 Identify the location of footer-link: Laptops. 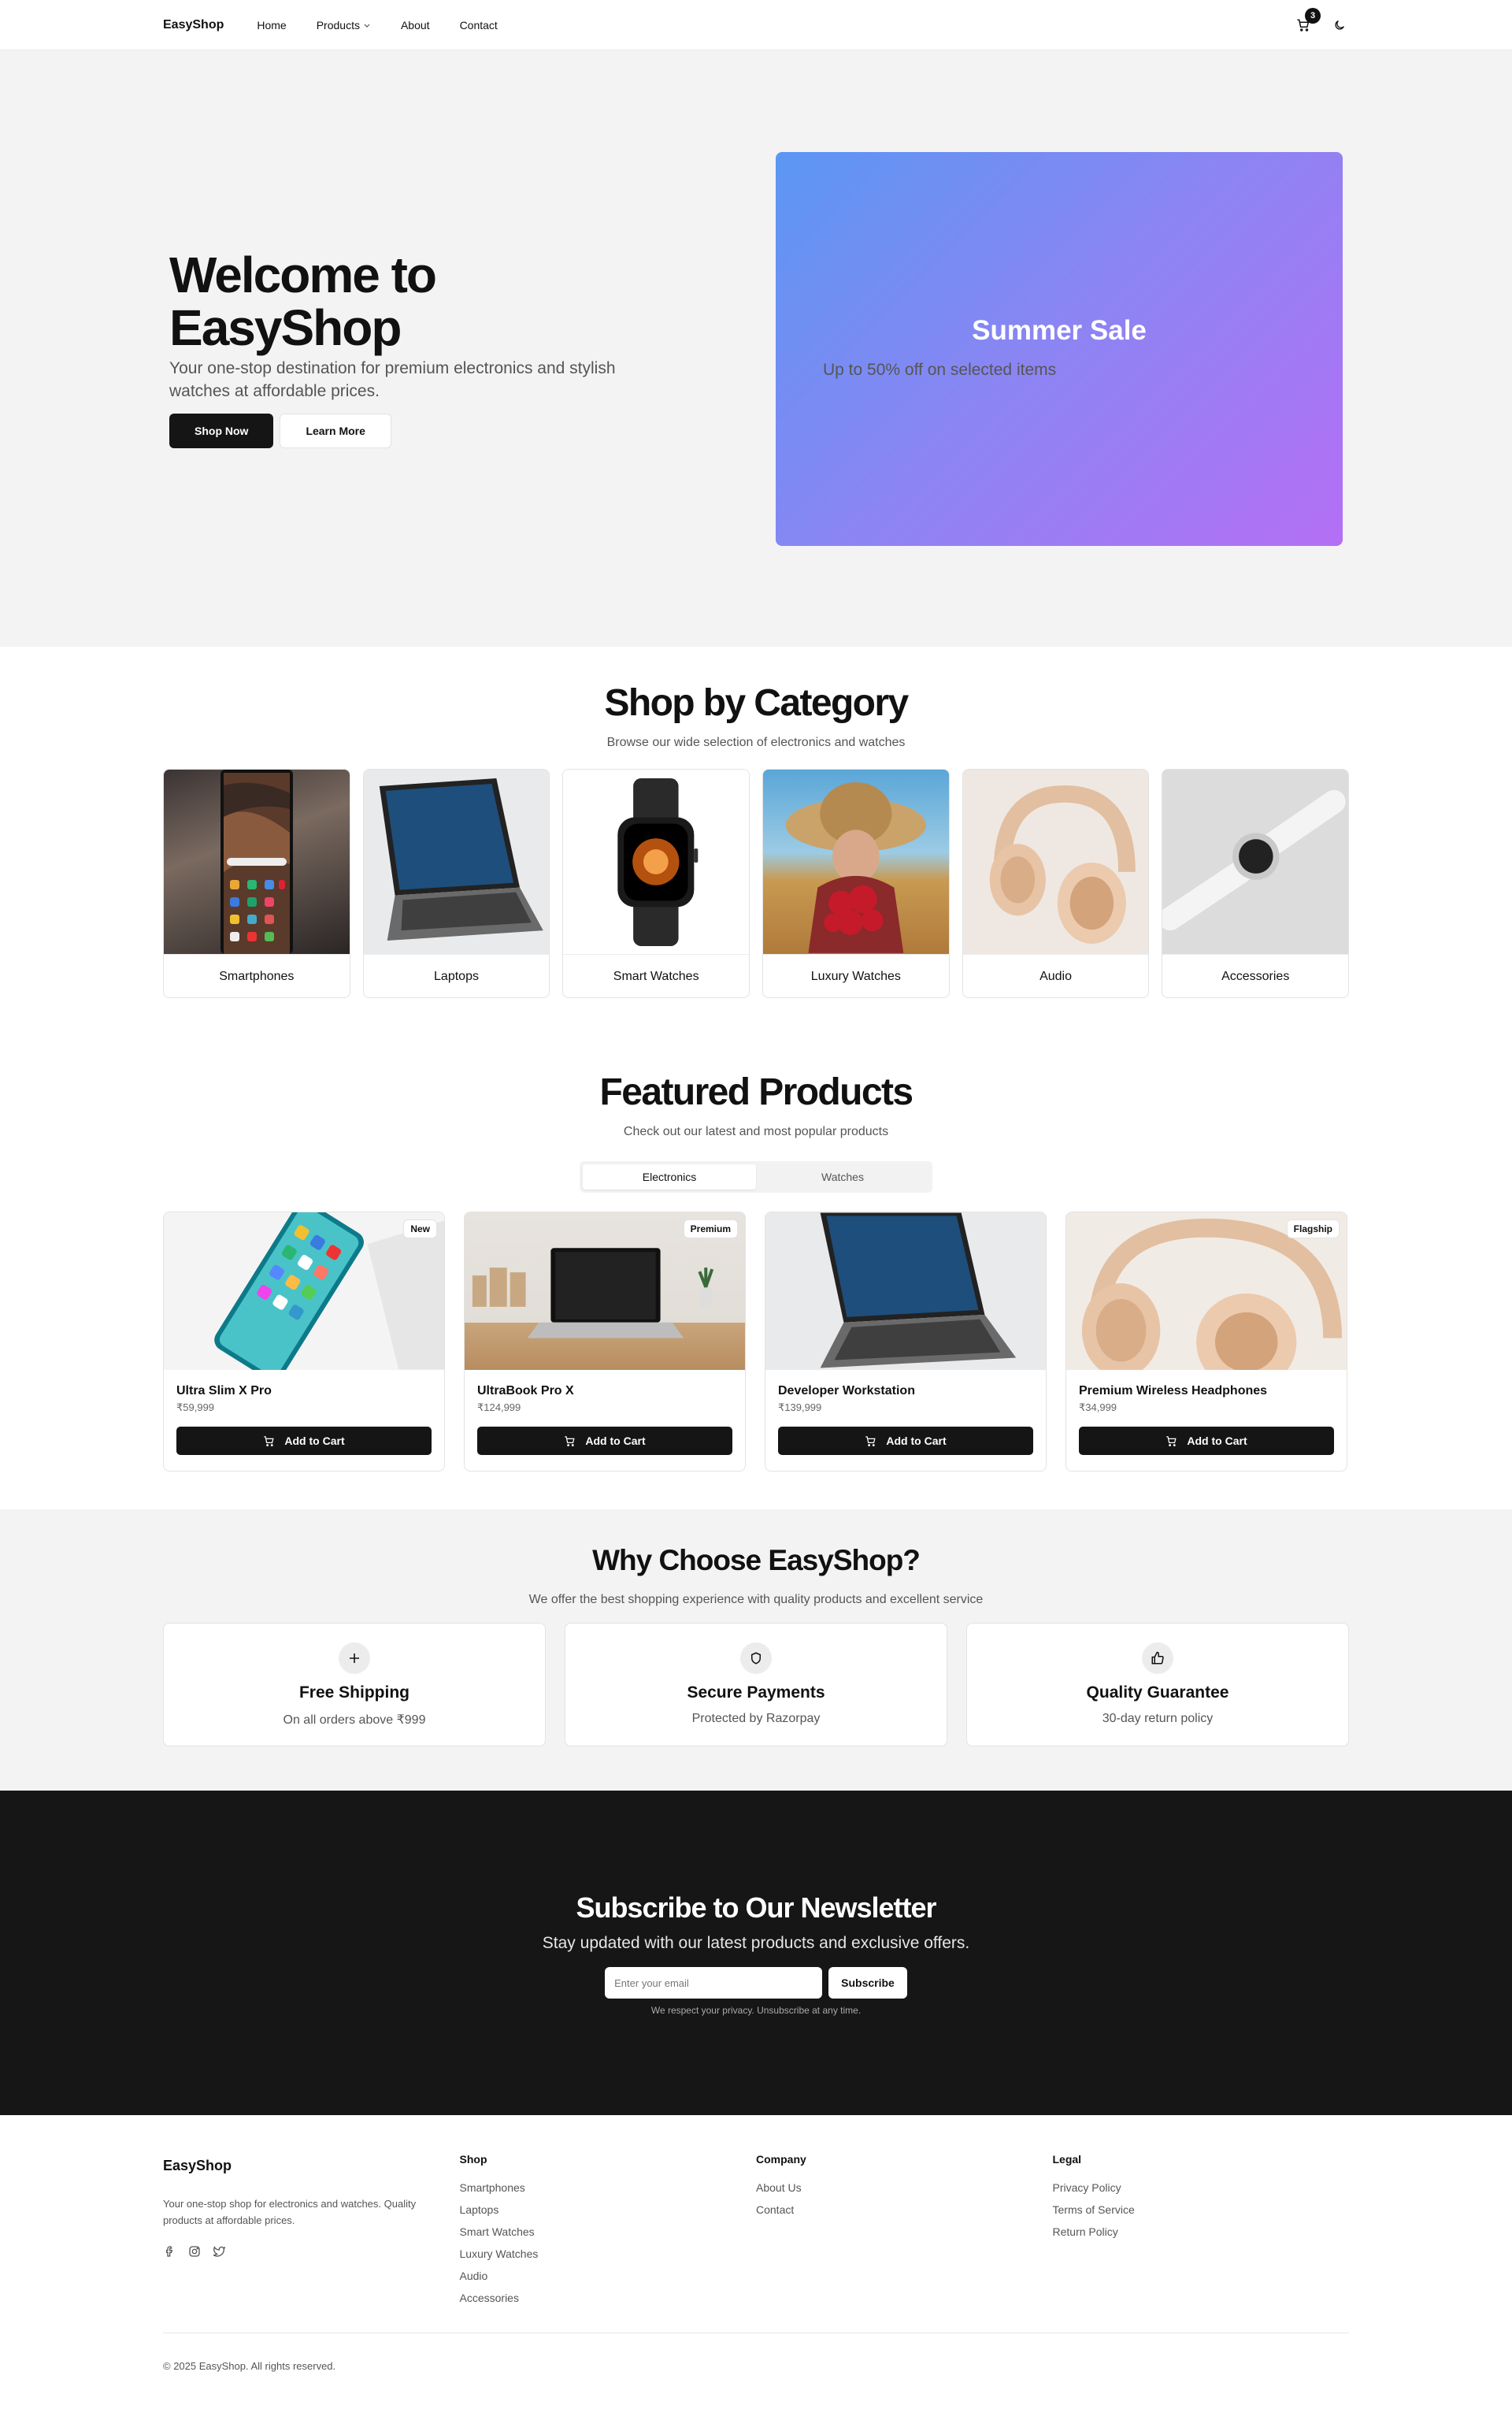
(608, 2214).